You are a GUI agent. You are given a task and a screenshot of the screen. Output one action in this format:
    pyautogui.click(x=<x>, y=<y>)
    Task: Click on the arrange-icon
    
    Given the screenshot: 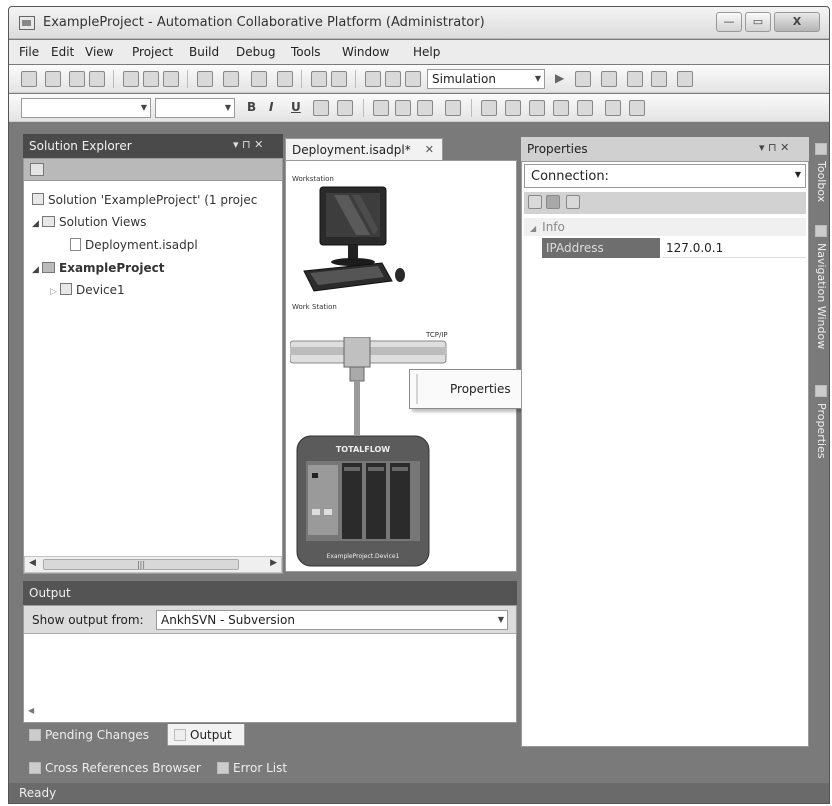 What is the action you would take?
    pyautogui.click(x=561, y=108)
    